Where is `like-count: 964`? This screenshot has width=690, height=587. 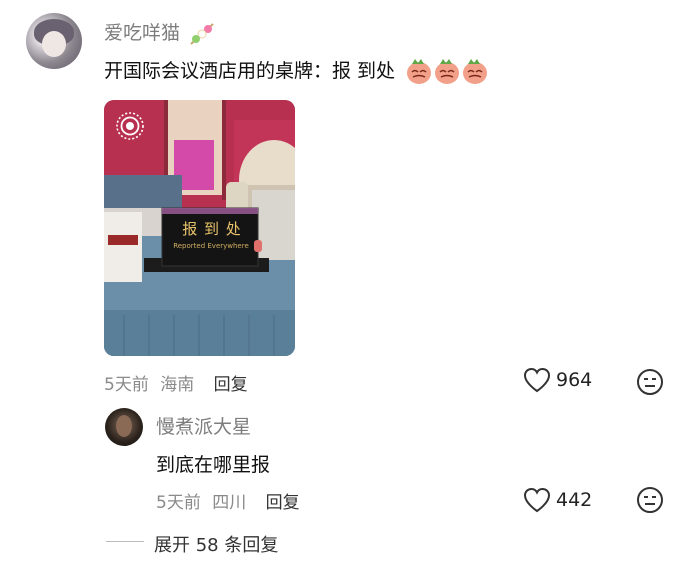 like-count: 964 is located at coordinates (574, 380).